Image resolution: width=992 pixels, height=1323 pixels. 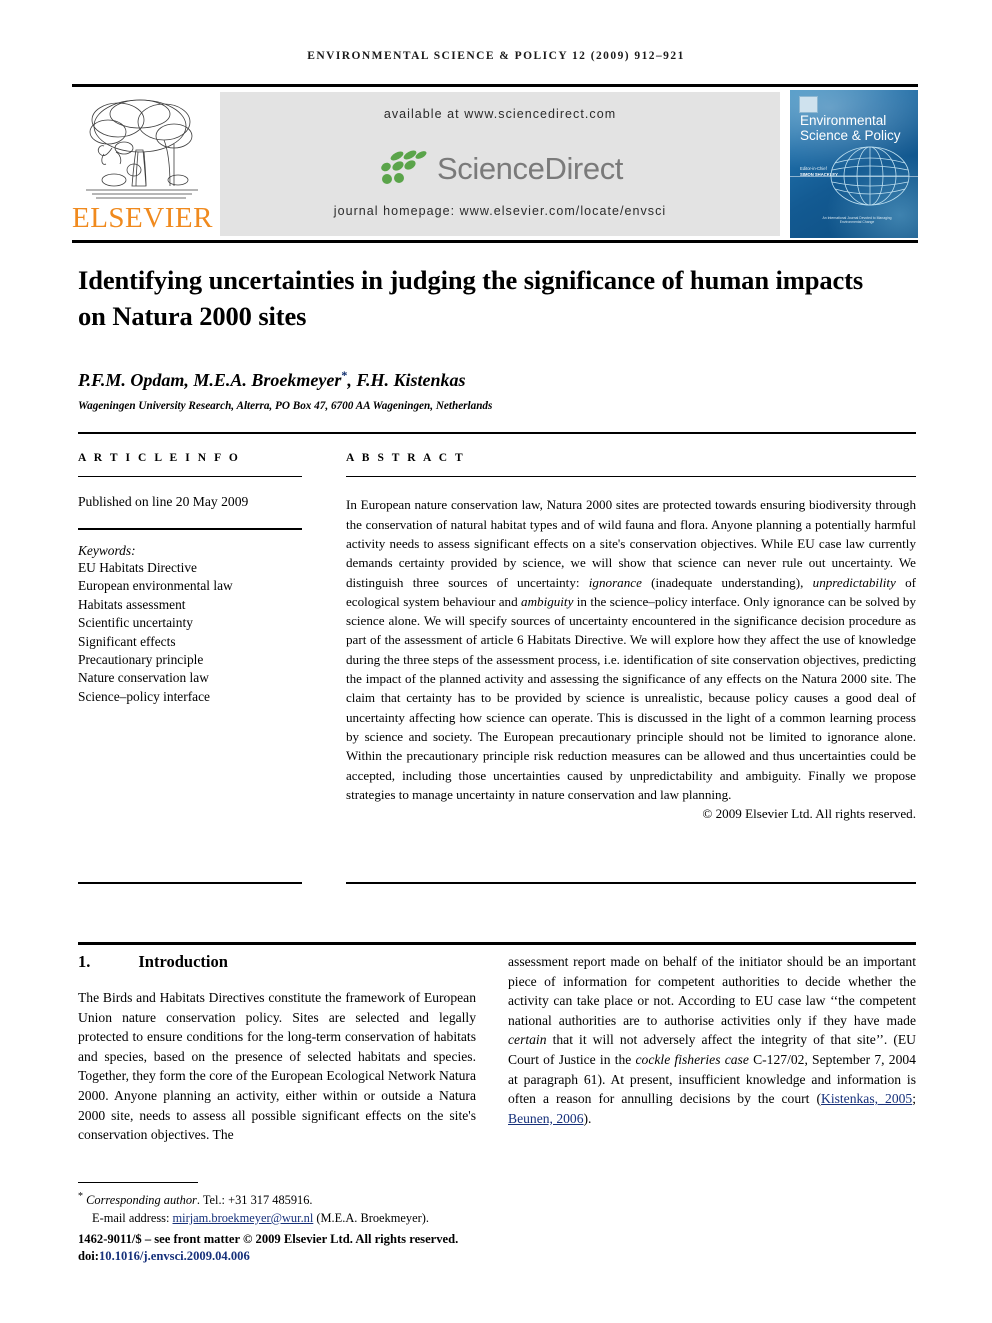 I want to click on elsevier-wordmark: ELSEVIER, so click(x=142, y=218).